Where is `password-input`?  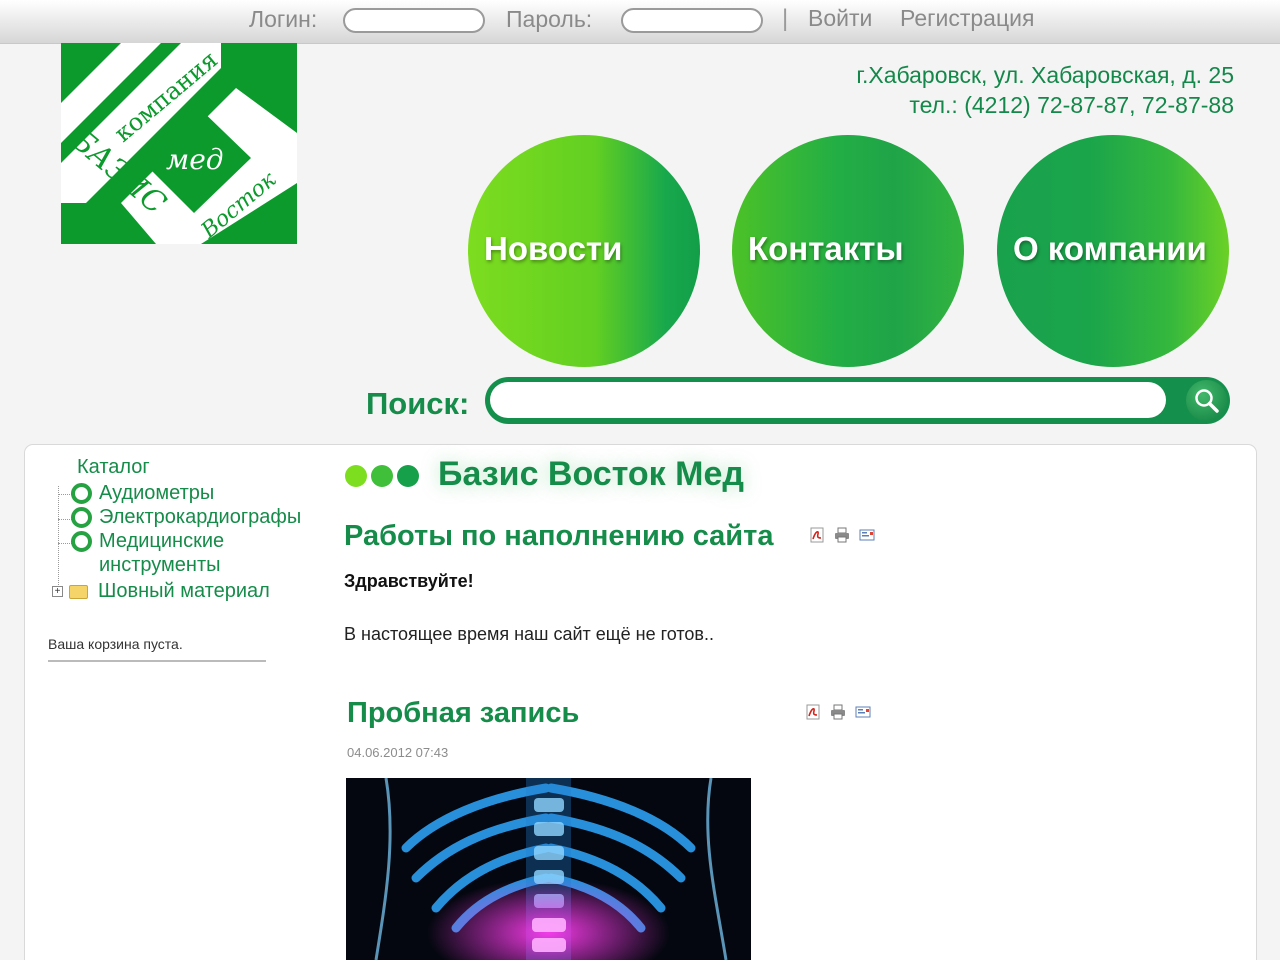
password-input is located at coordinates (692, 20).